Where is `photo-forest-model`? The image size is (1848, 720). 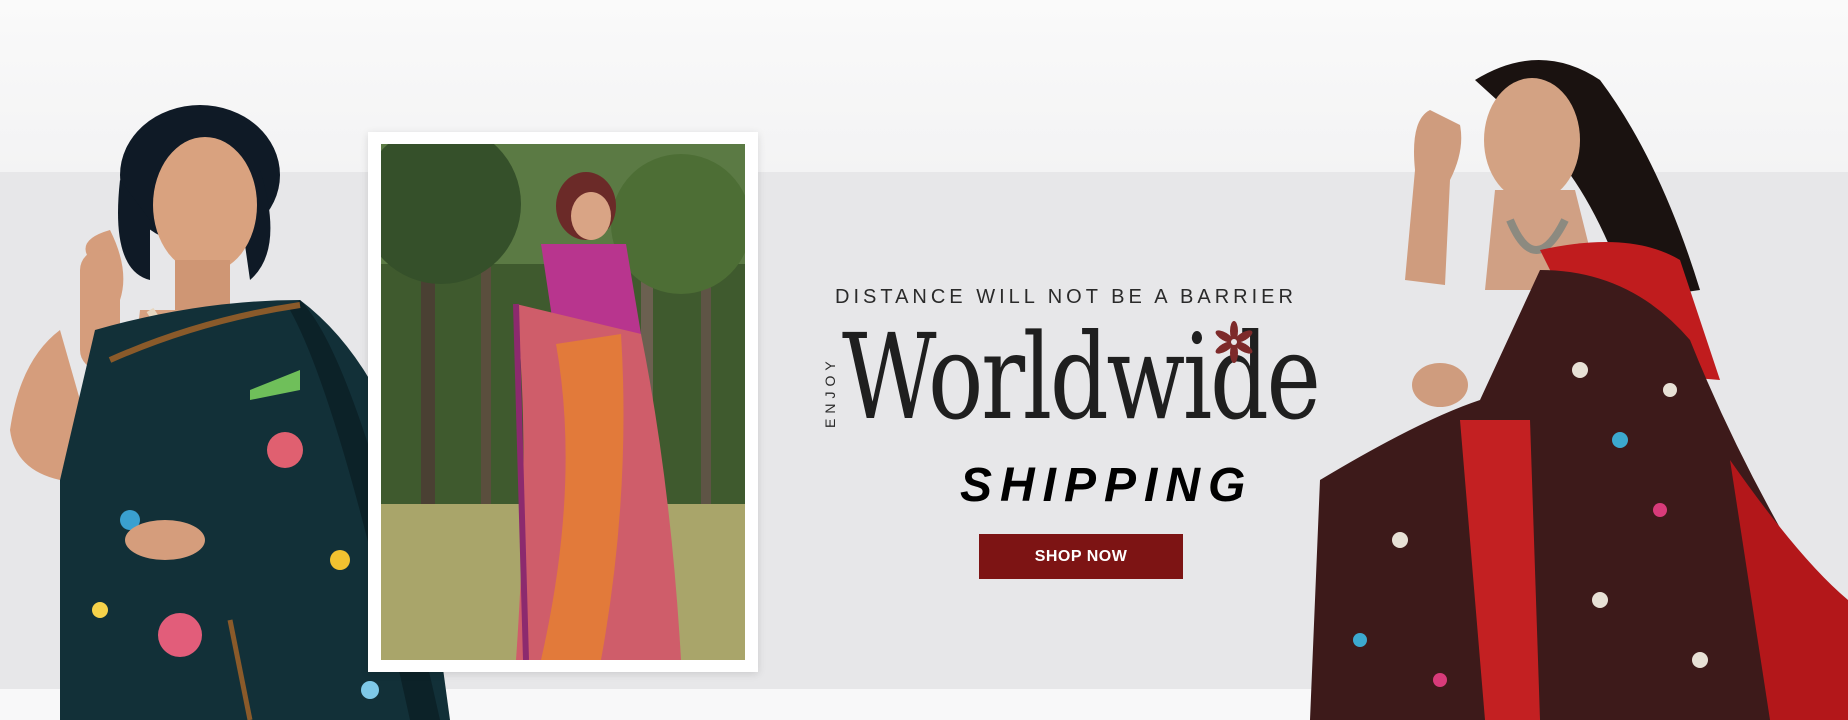
photo-forest-model is located at coordinates (563, 402).